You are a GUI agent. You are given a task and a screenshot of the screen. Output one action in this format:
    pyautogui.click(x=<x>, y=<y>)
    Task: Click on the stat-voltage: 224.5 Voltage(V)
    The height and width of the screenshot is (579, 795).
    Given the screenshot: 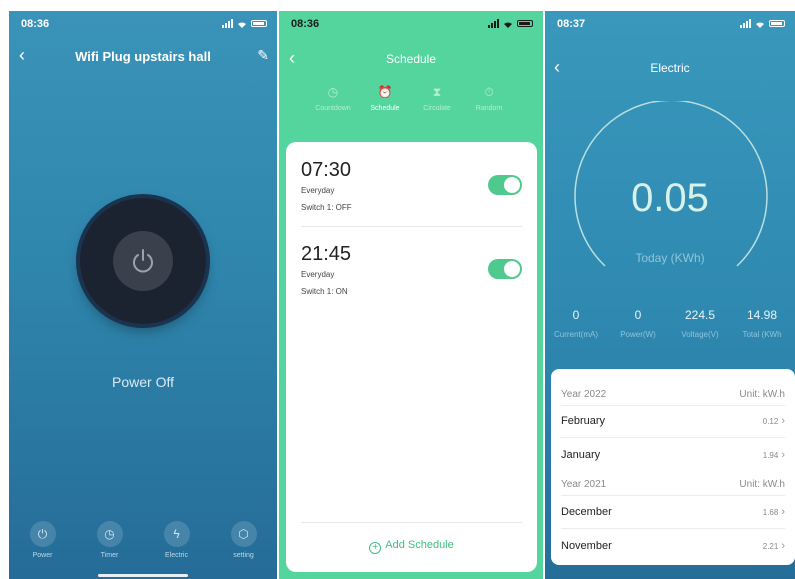 What is the action you would take?
    pyautogui.click(x=700, y=323)
    